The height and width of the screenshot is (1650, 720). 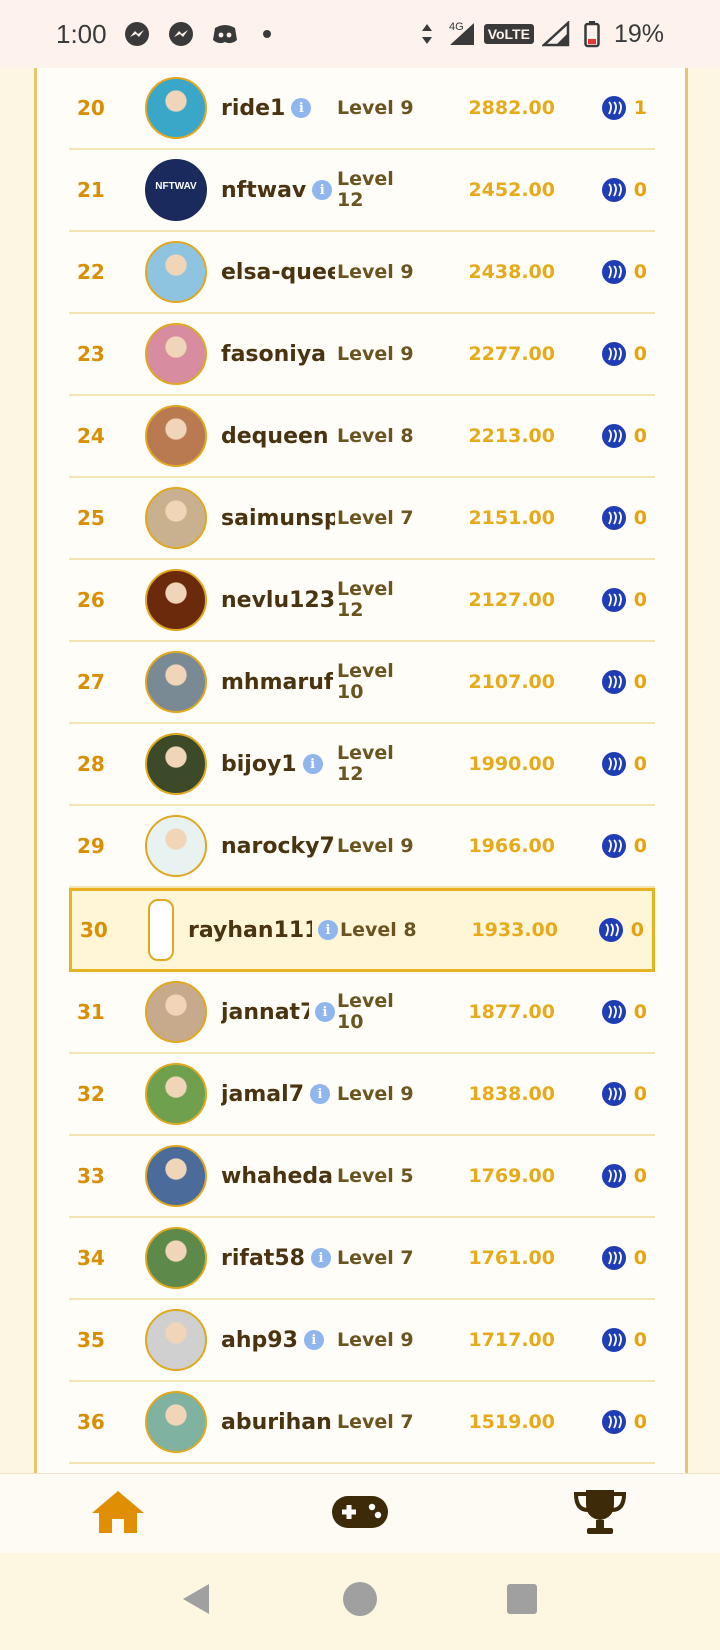 What do you see at coordinates (365, 189) in the screenshot?
I see `level-label: Level 12` at bounding box center [365, 189].